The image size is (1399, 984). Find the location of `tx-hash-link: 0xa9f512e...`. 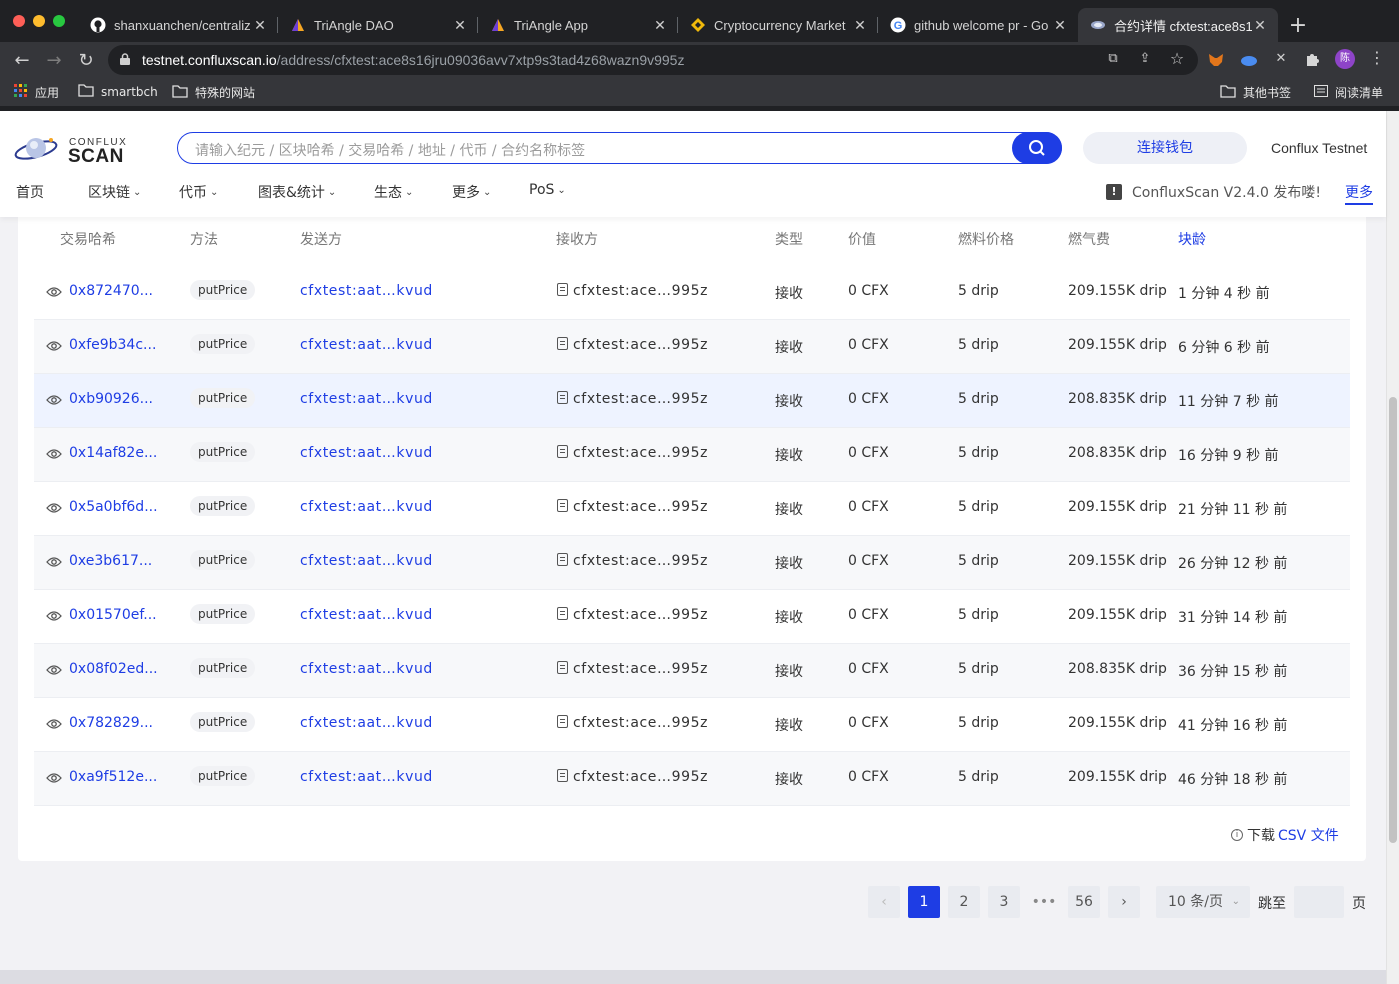

tx-hash-link: 0xa9f512e... is located at coordinates (113, 777).